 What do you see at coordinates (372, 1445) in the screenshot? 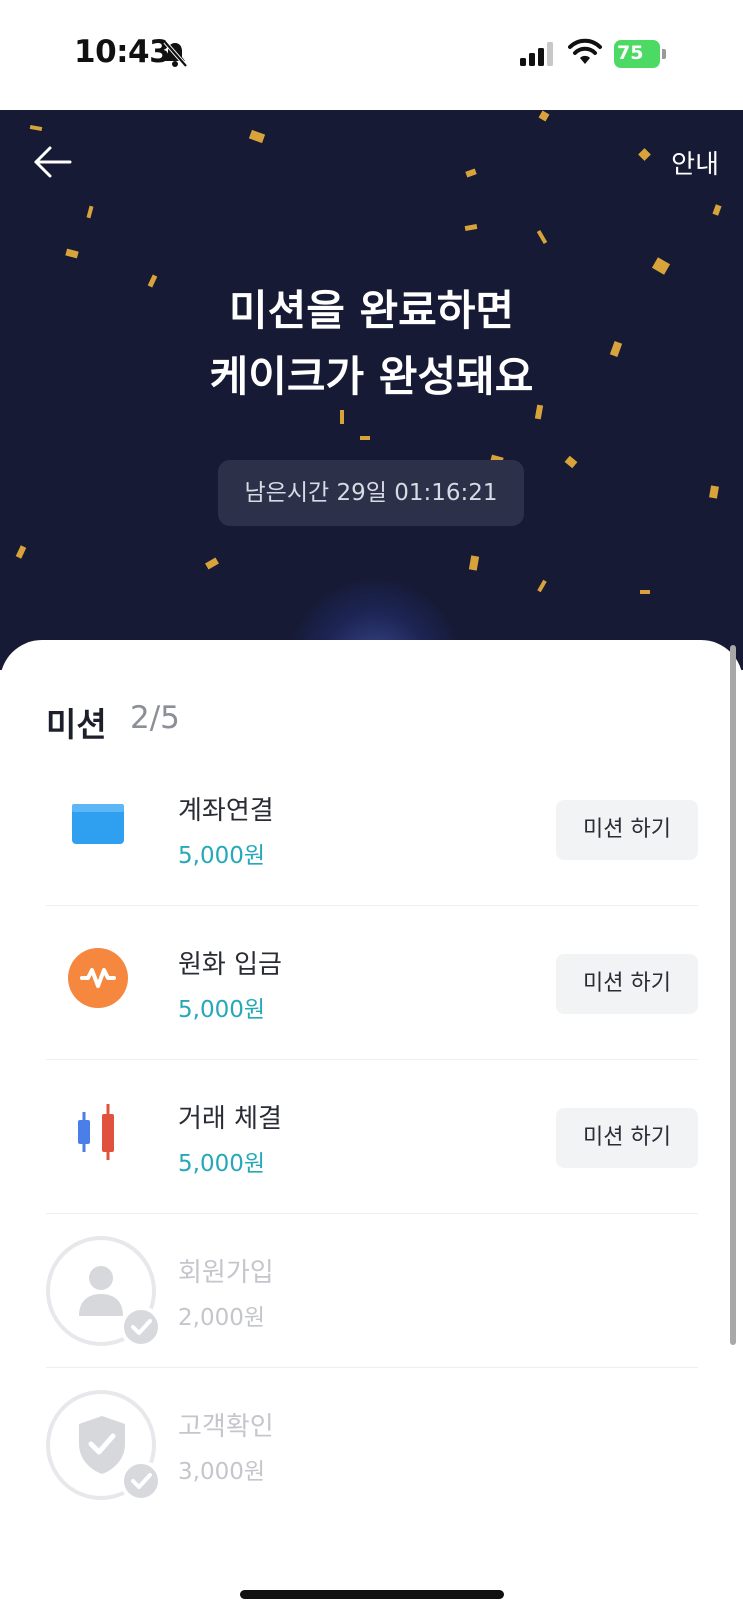
I see `mission-item-kyc: 고객확인 3,000원` at bounding box center [372, 1445].